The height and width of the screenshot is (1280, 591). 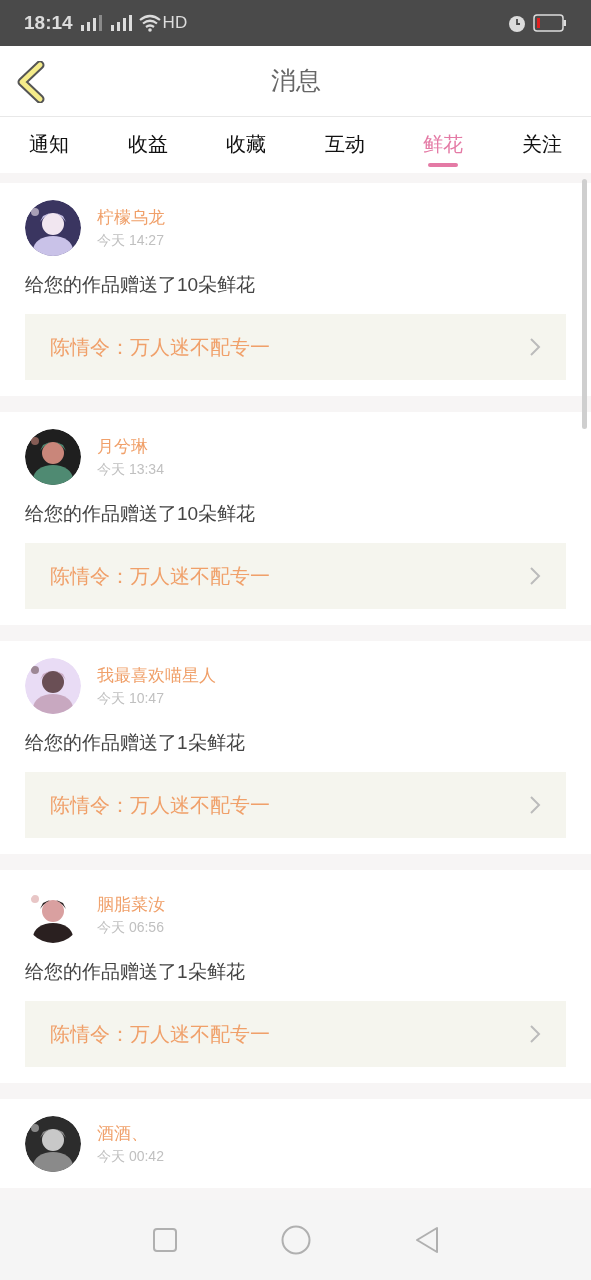 I want to click on sender-name: 柠檬乌龙, so click(x=131, y=218).